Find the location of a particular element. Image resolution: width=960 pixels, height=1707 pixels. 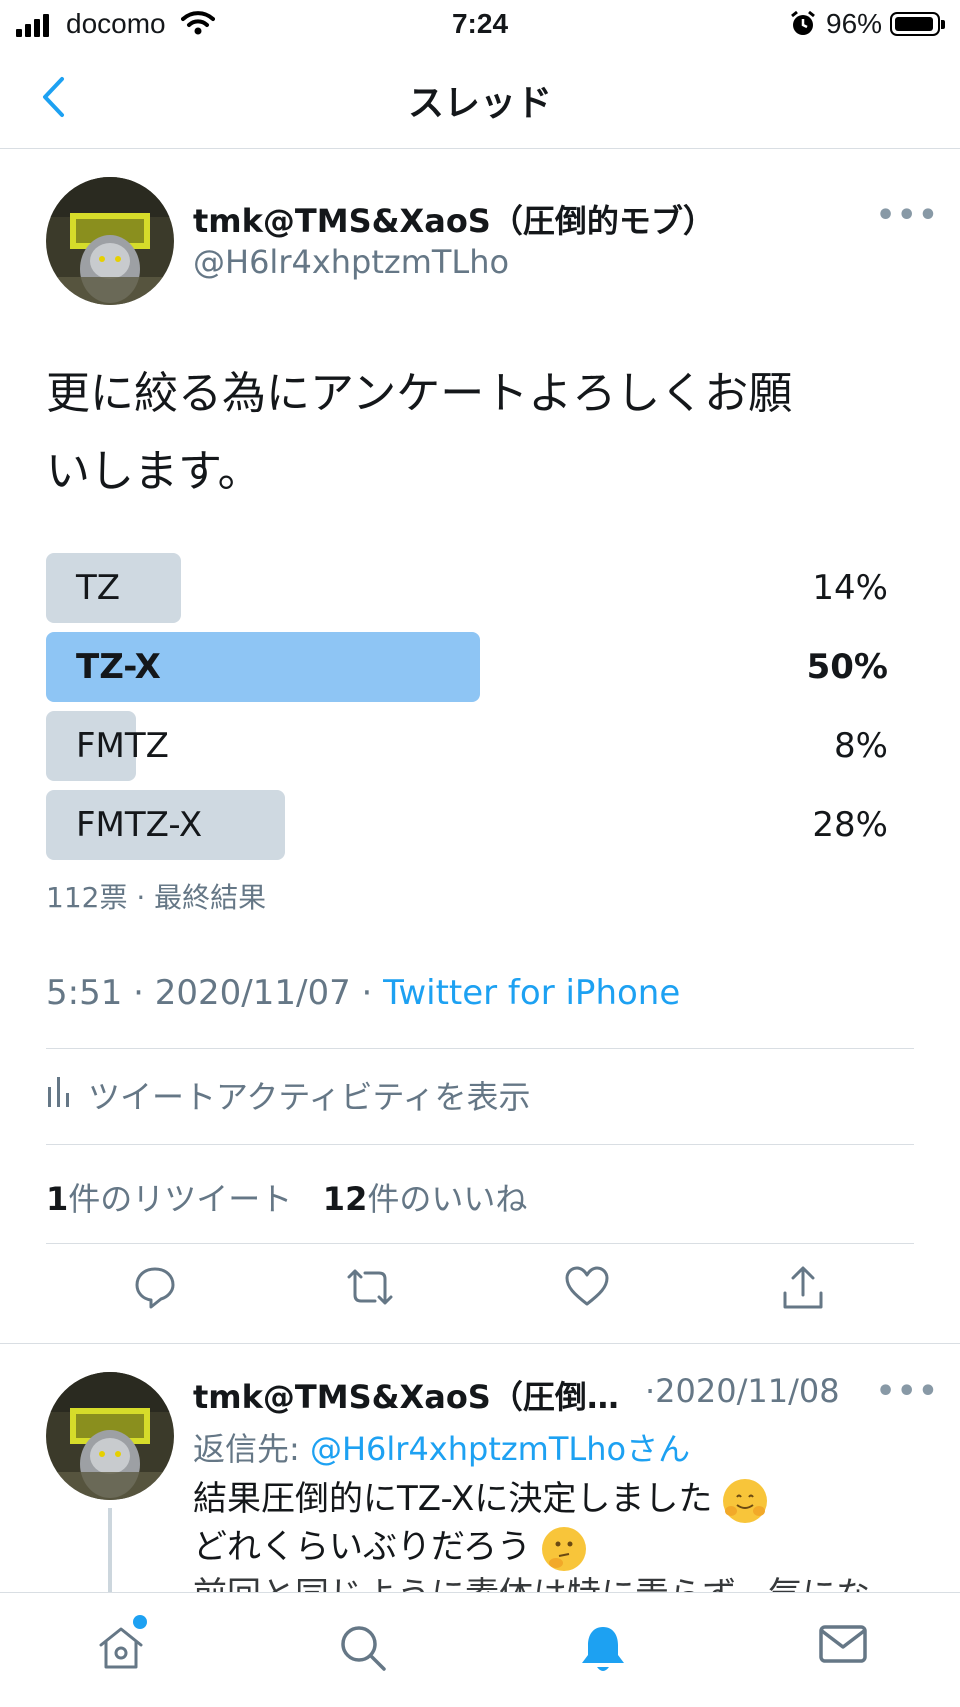

poll-option-percent: 28% is located at coordinates (850, 825).